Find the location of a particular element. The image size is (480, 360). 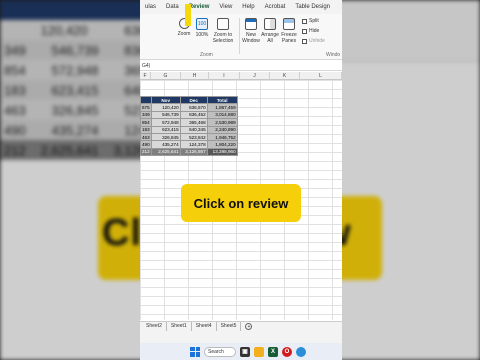

zoom-100-icon: 100 is located at coordinates (202, 24).